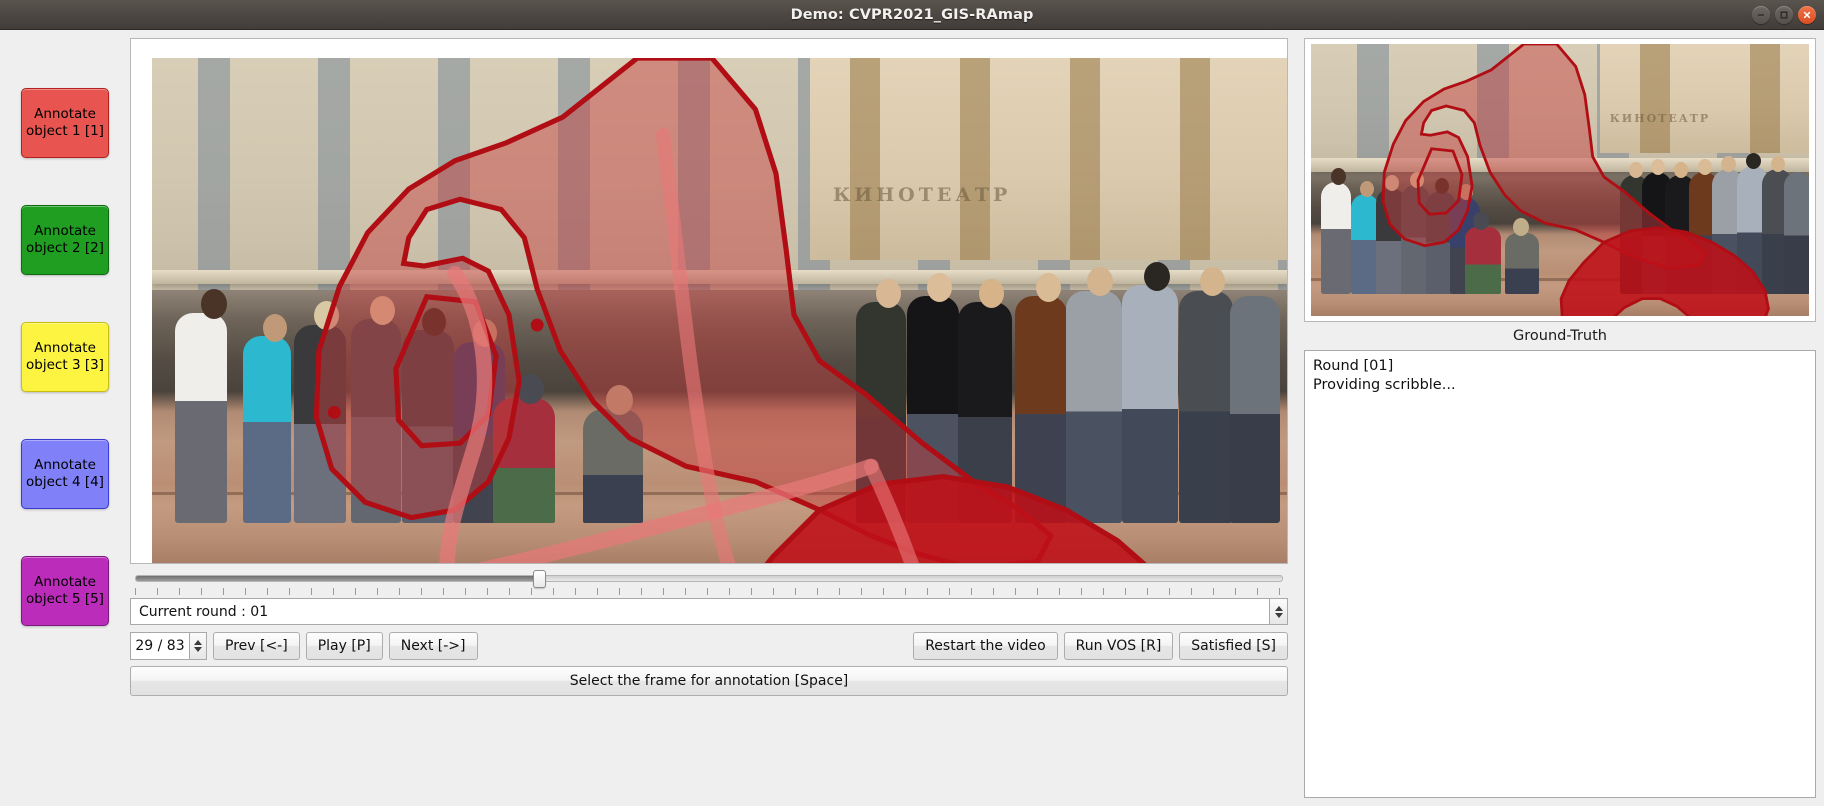 This screenshot has height=806, width=1824. What do you see at coordinates (1278, 615) in the screenshot?
I see `chevron-down-icon` at bounding box center [1278, 615].